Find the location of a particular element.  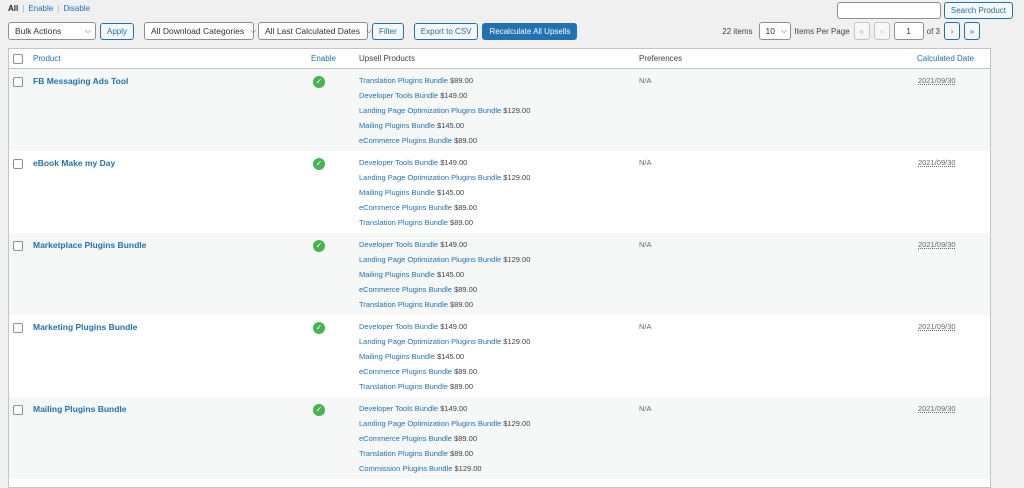

apply-button: Apply is located at coordinates (117, 31).